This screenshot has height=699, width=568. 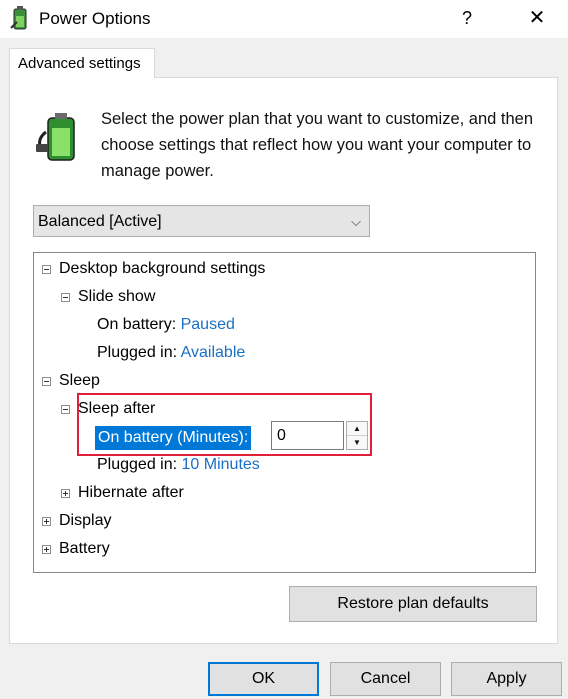 What do you see at coordinates (506, 679) in the screenshot?
I see `apply-button: Apply` at bounding box center [506, 679].